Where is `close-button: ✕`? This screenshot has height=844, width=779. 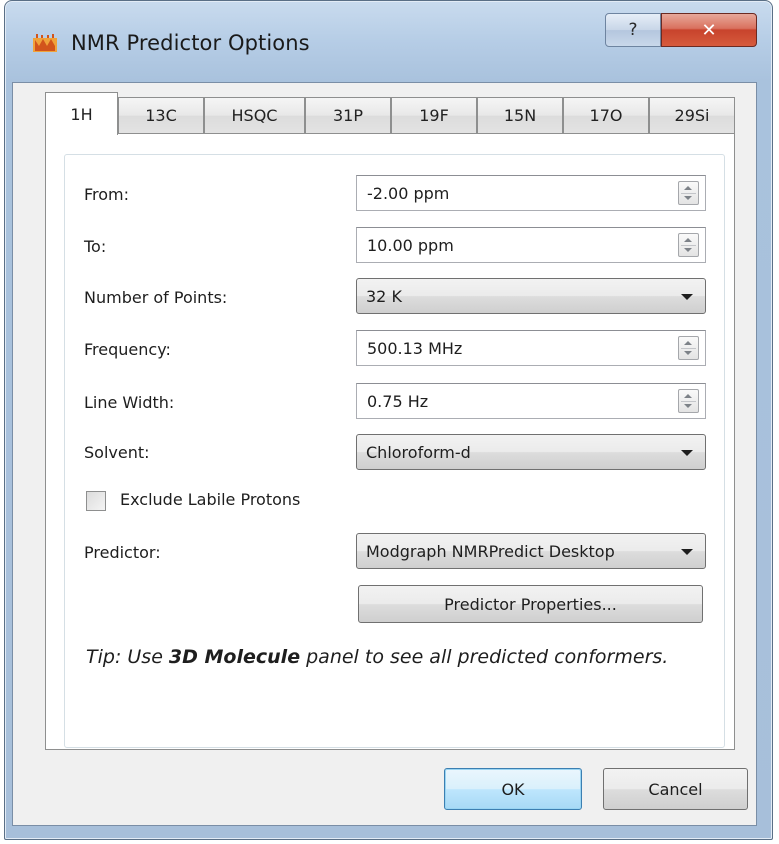
close-button: ✕ is located at coordinates (709, 30).